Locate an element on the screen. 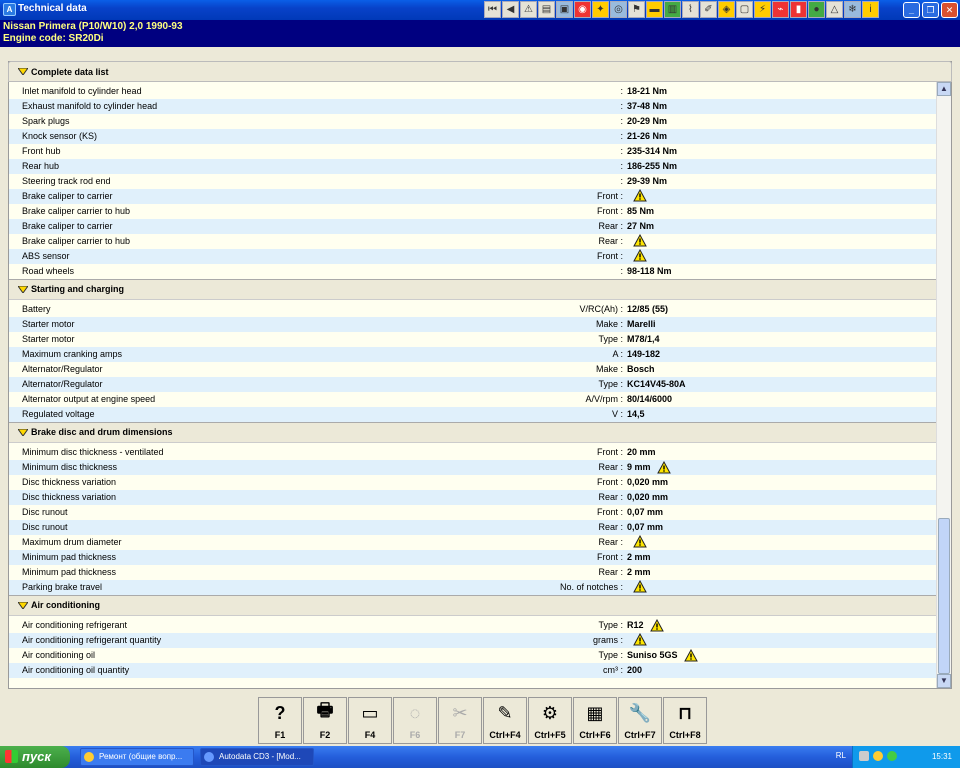  table-row: Brake caliper carrier to hub Front : 85 Nm is located at coordinates (473, 211).